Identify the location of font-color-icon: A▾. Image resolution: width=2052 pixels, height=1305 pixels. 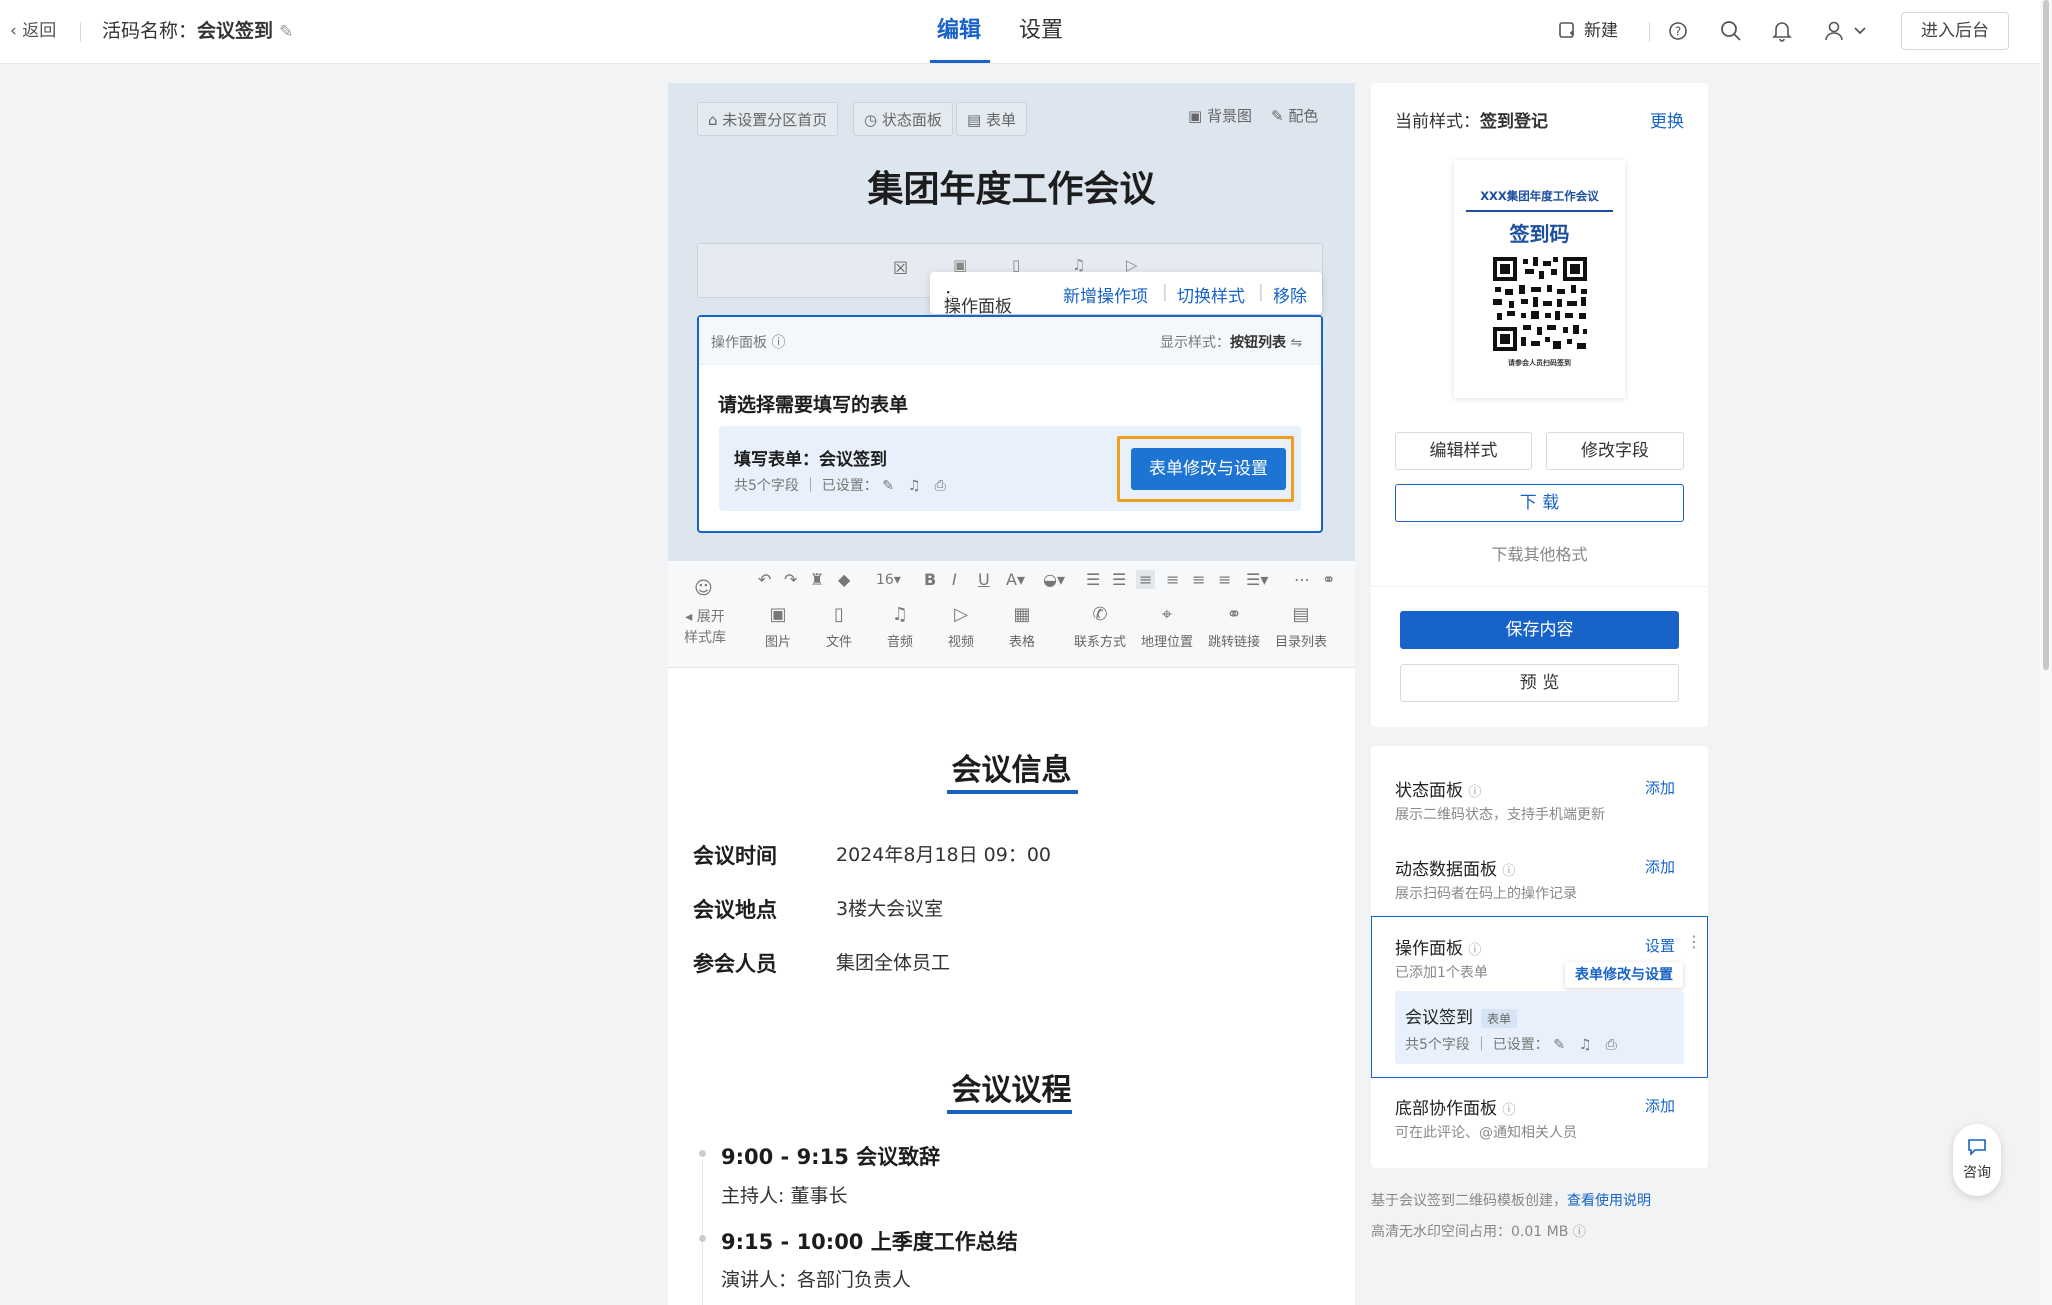
(1015, 579).